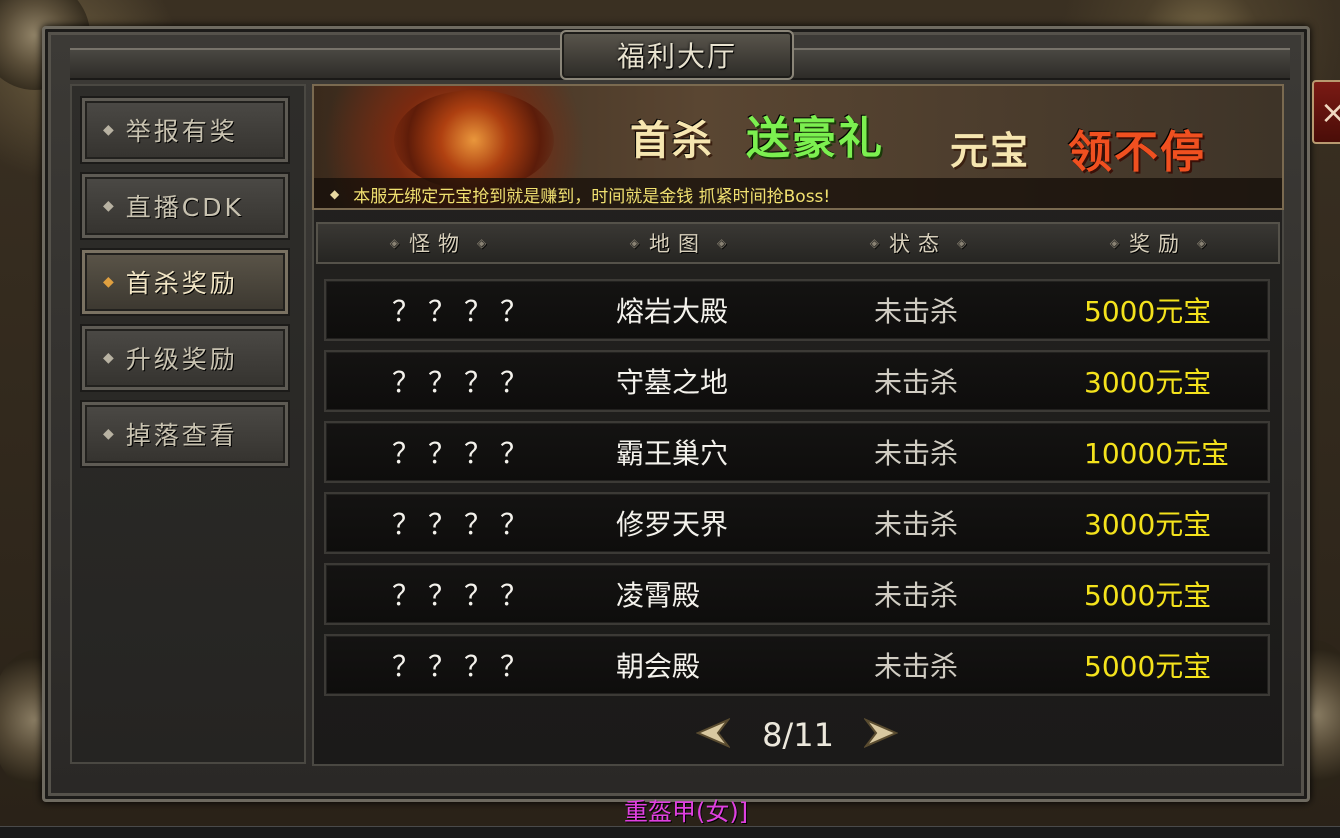  Describe the element at coordinates (918, 244) in the screenshot. I see `column-header-status: ◈ 状态 ◈` at that location.